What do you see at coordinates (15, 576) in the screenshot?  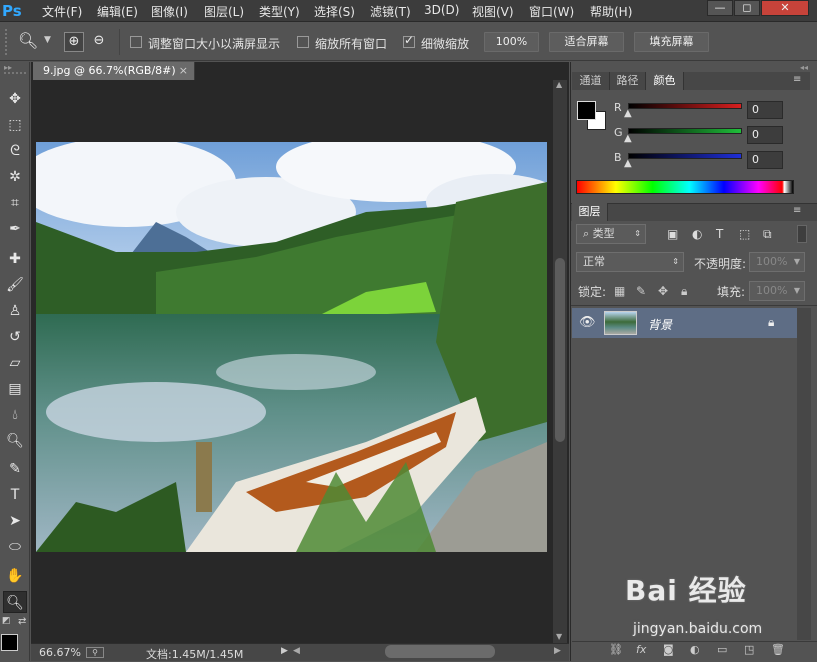 I see `hand-tool-icon: ✋` at bounding box center [15, 576].